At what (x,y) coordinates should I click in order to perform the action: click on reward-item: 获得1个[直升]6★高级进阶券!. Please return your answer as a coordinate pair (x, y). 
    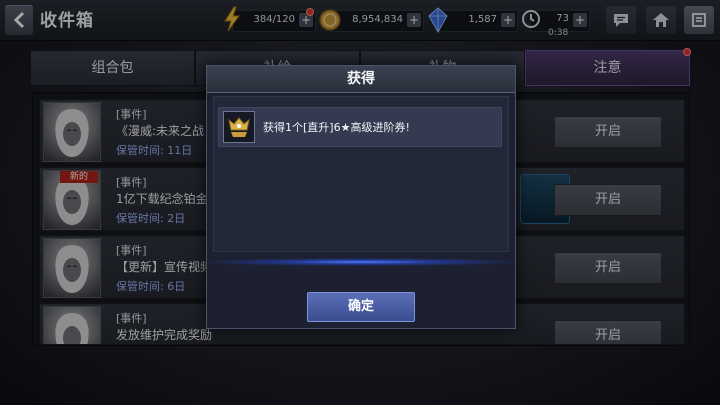
    Looking at the image, I should click on (360, 127).